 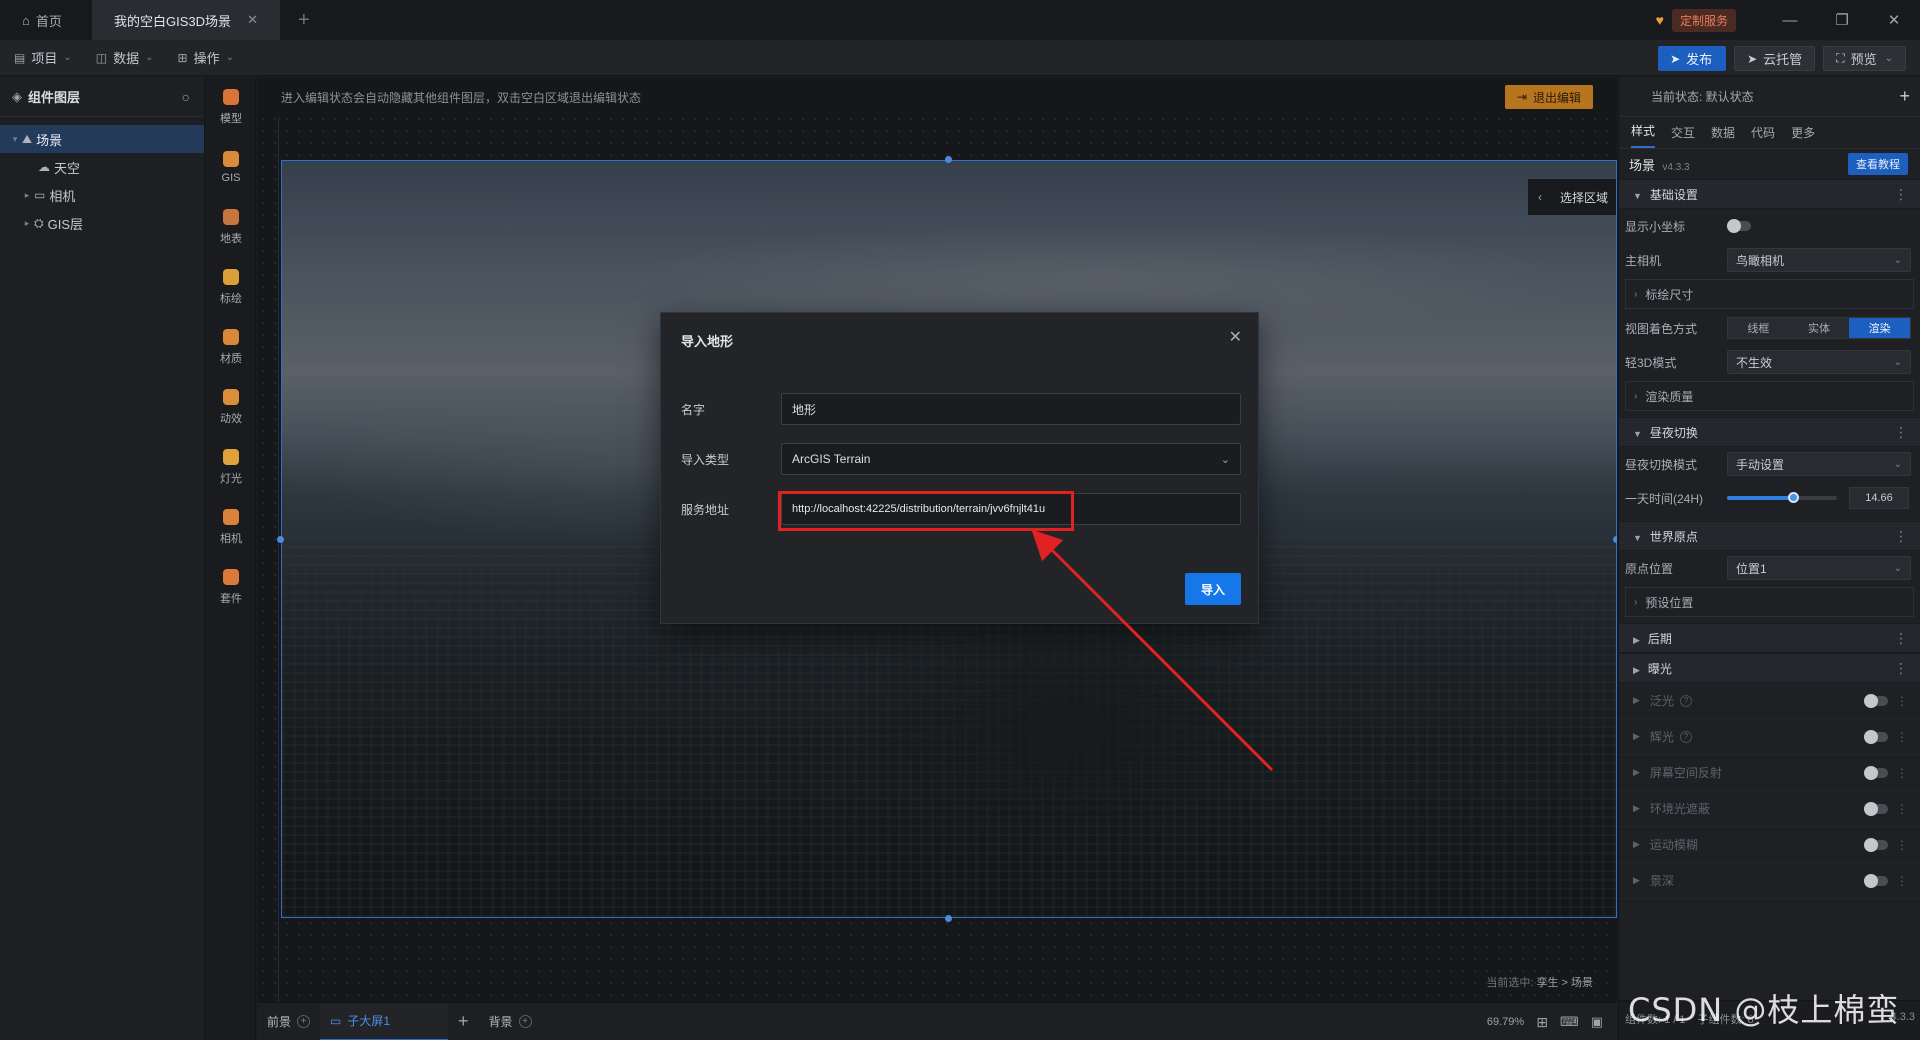 I want to click on view-color-option-0: 线框, so click(x=1758, y=328).